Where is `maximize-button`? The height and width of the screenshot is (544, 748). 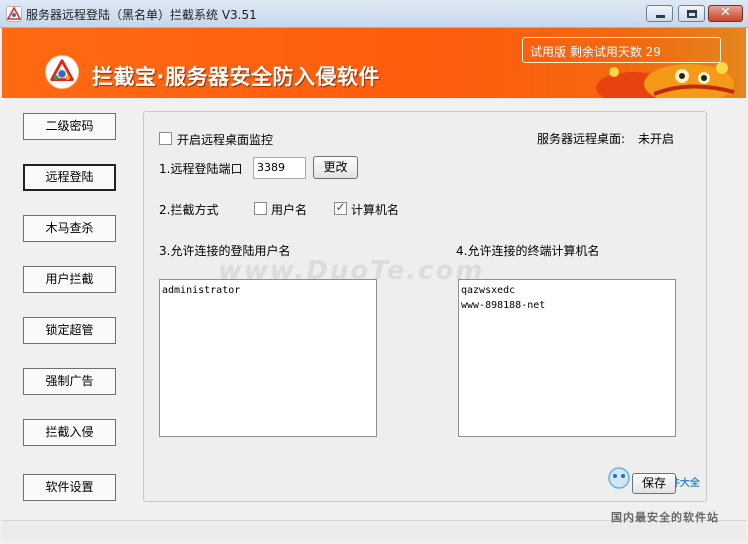 maximize-button is located at coordinates (691, 13).